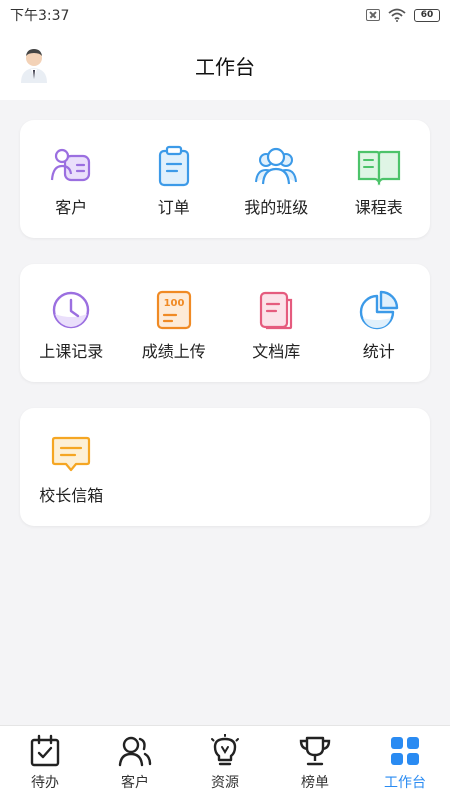 The width and height of the screenshot is (450, 800). I want to click on grid-item-my-class: 我的班级, so click(276, 179).